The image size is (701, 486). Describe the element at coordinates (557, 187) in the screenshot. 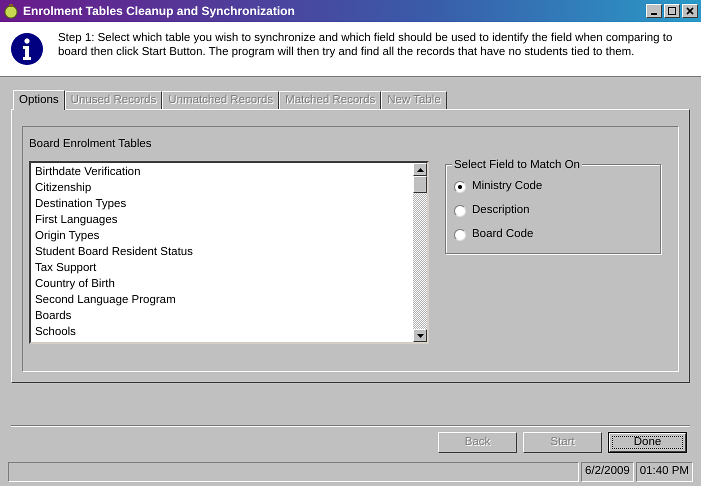

I see `radio-option: Ministry Code` at that location.